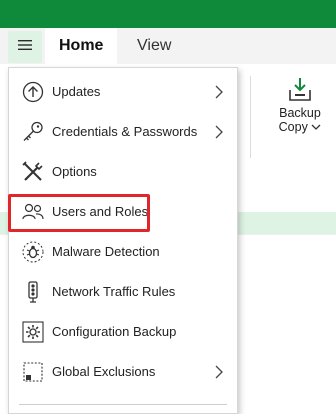  I want to click on gear-icon, so click(33, 332).